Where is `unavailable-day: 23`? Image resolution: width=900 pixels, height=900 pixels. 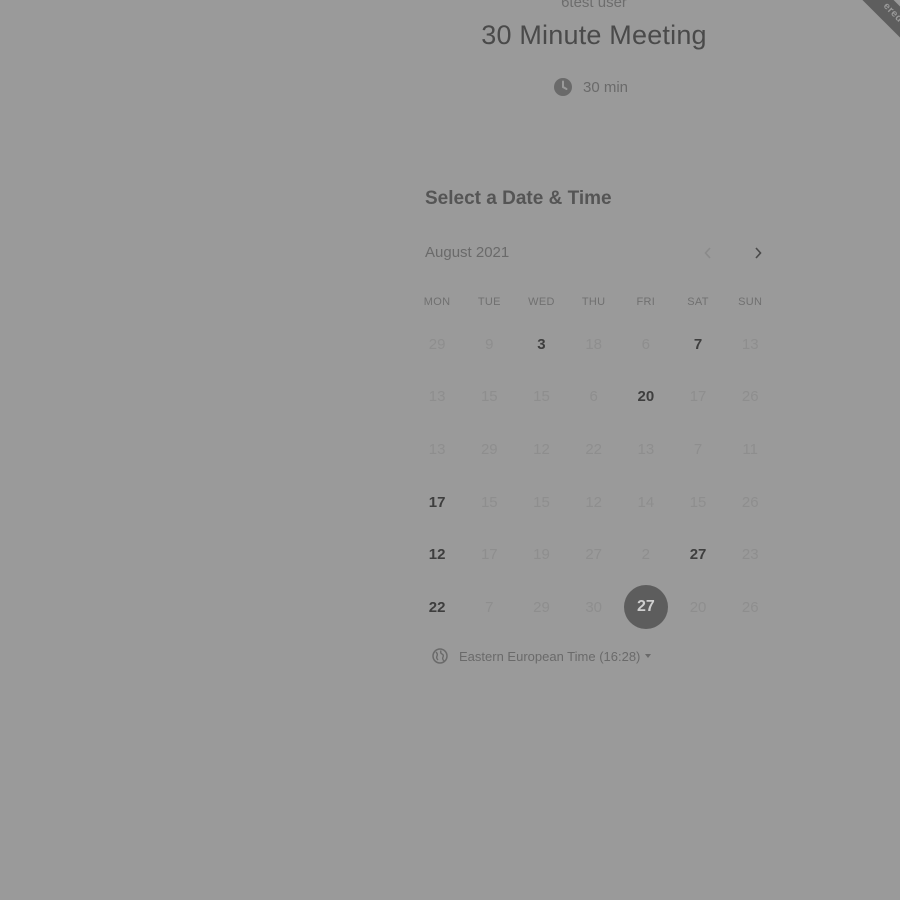 unavailable-day: 23 is located at coordinates (750, 555).